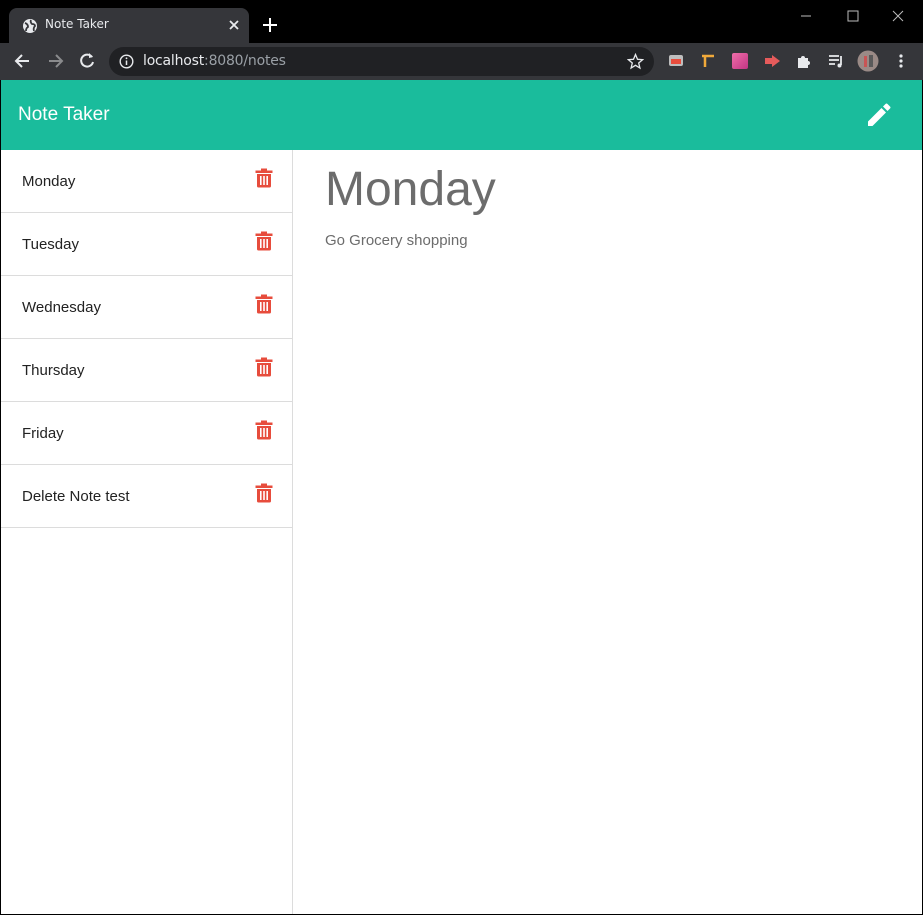  Describe the element at coordinates (740, 61) in the screenshot. I see `extension-gradient-icon` at that location.